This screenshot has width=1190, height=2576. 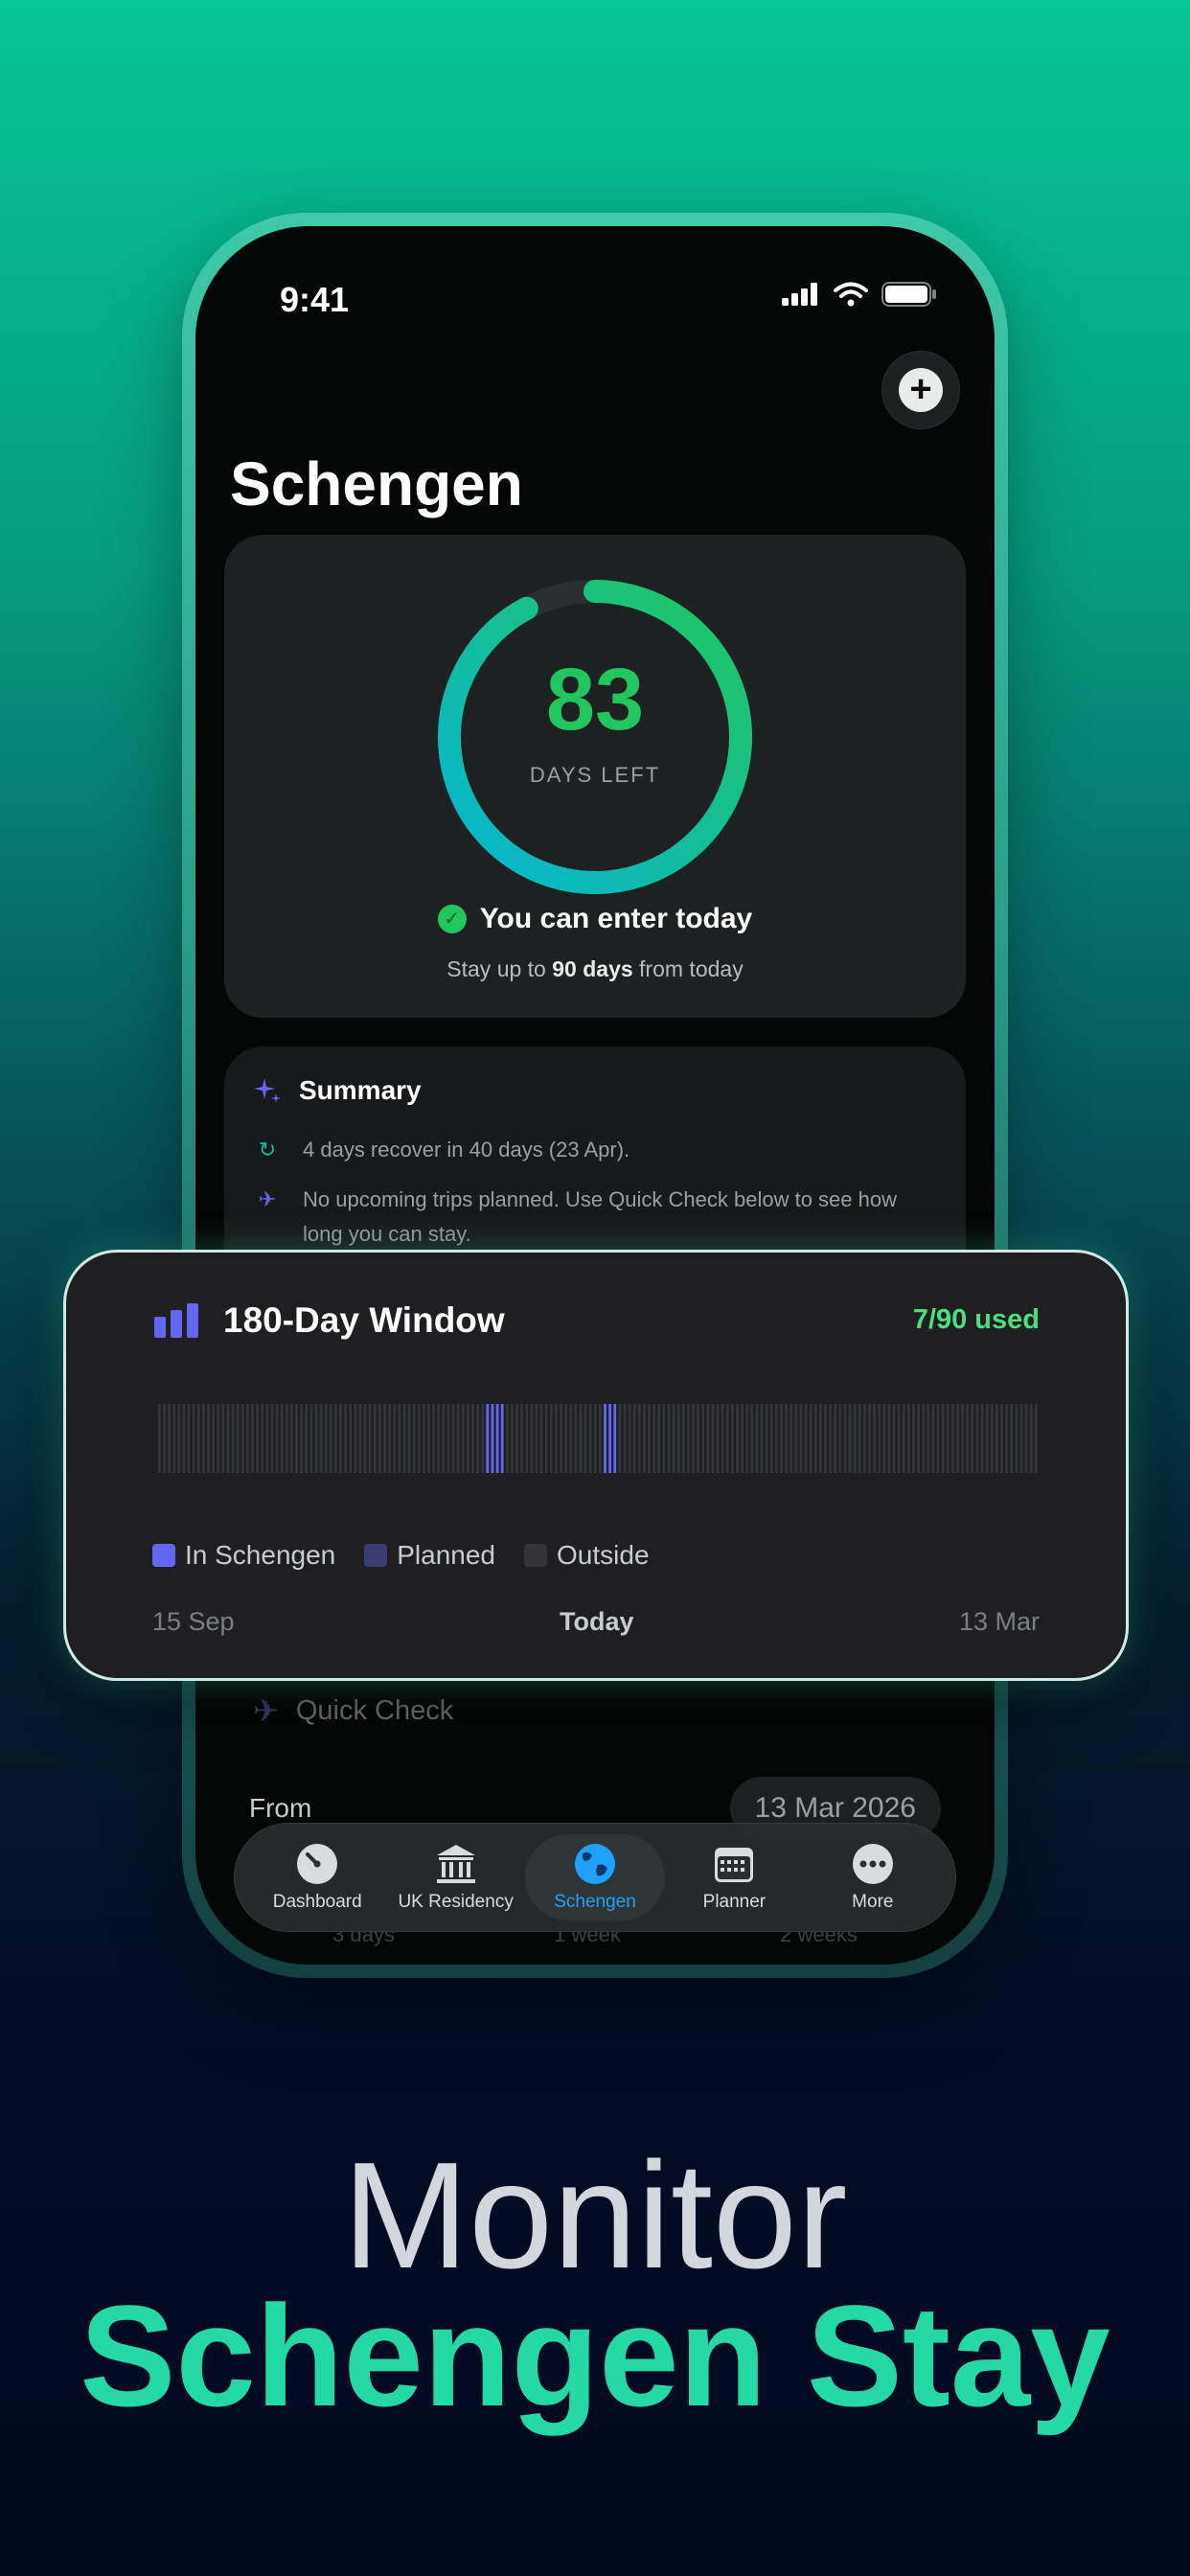 What do you see at coordinates (590, 1150) in the screenshot?
I see `summary-recovery-line: ↻ 4 days recover in 40 days (23 Apr).` at bounding box center [590, 1150].